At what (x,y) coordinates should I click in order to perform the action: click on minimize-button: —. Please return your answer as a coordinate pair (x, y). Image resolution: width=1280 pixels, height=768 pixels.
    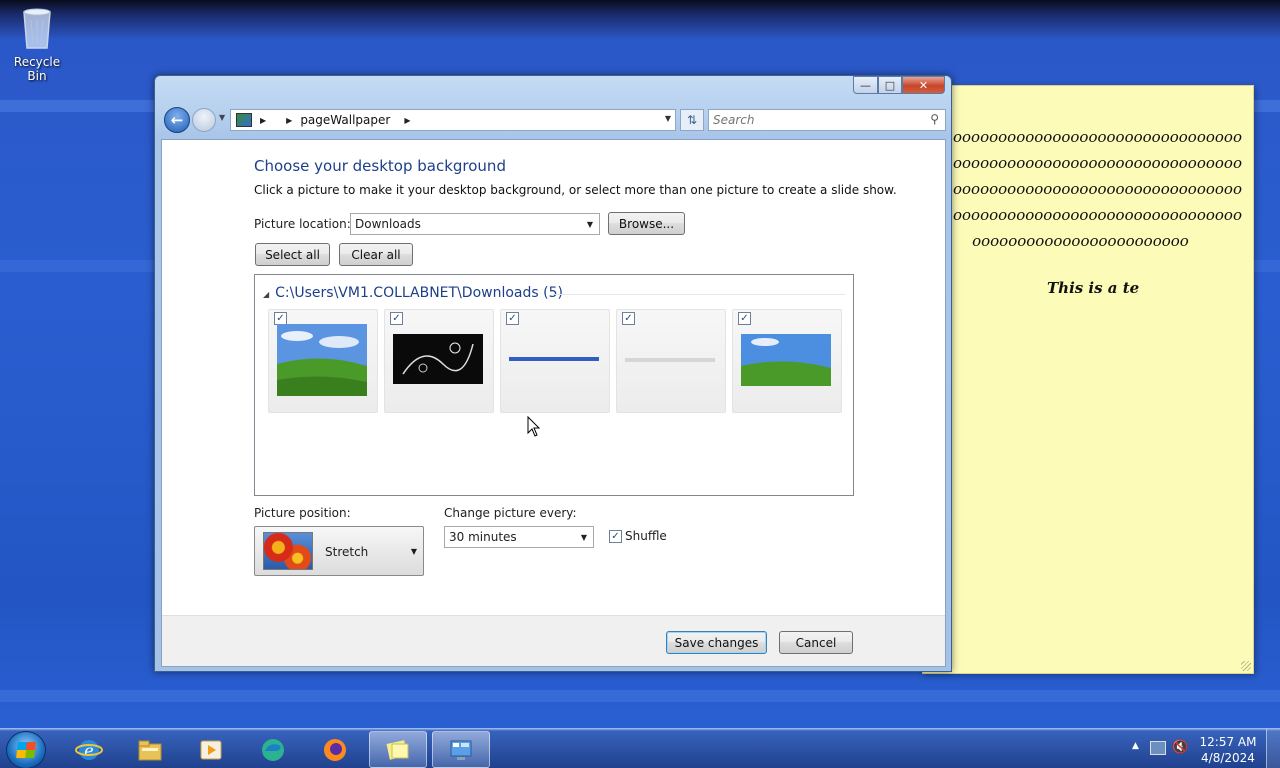
    Looking at the image, I should click on (865, 85).